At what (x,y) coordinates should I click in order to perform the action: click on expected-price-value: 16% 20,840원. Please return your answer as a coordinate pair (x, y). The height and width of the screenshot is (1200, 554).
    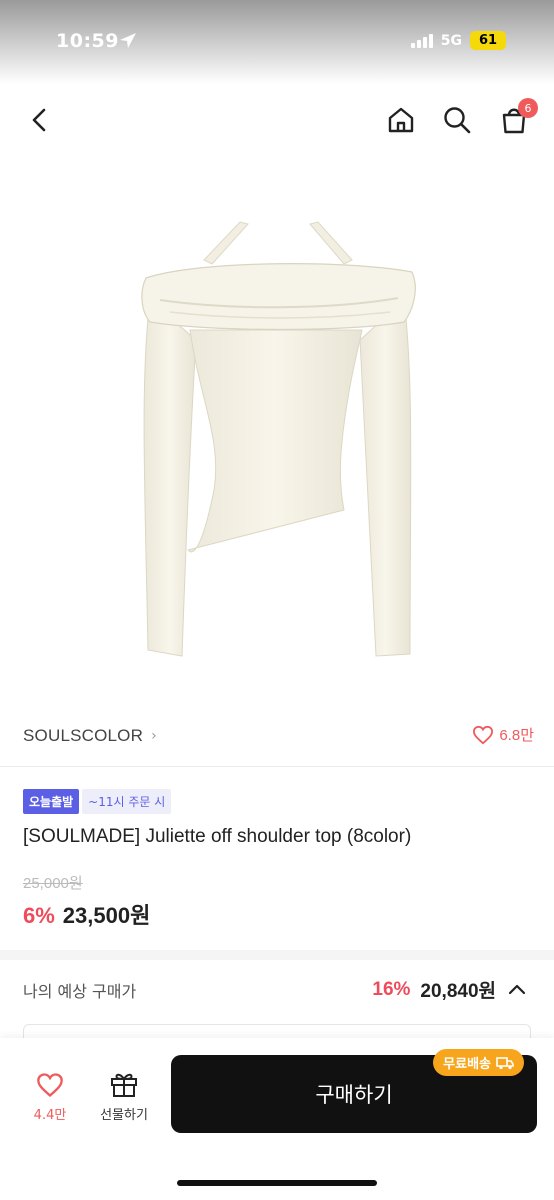
    Looking at the image, I should click on (450, 989).